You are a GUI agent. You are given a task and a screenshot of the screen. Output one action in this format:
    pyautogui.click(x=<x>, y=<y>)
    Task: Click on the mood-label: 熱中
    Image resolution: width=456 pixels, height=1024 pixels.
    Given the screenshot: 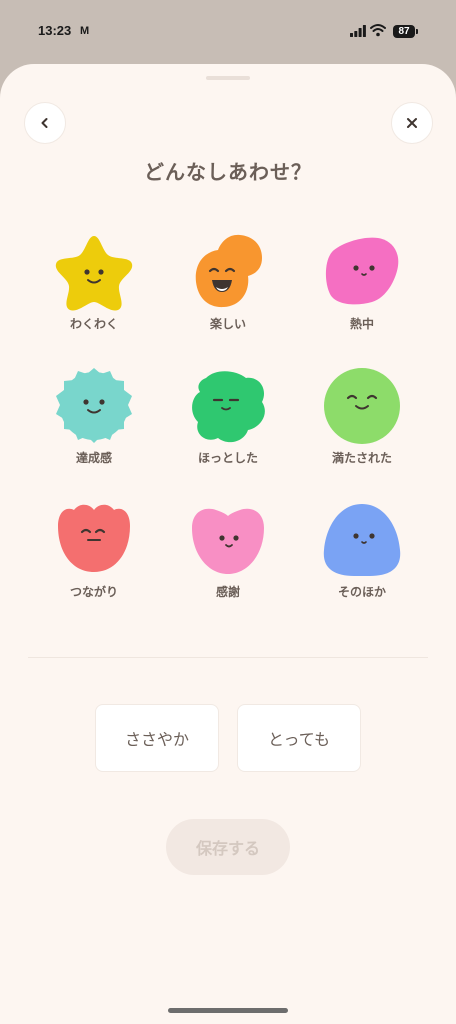 What is the action you would take?
    pyautogui.click(x=361, y=324)
    